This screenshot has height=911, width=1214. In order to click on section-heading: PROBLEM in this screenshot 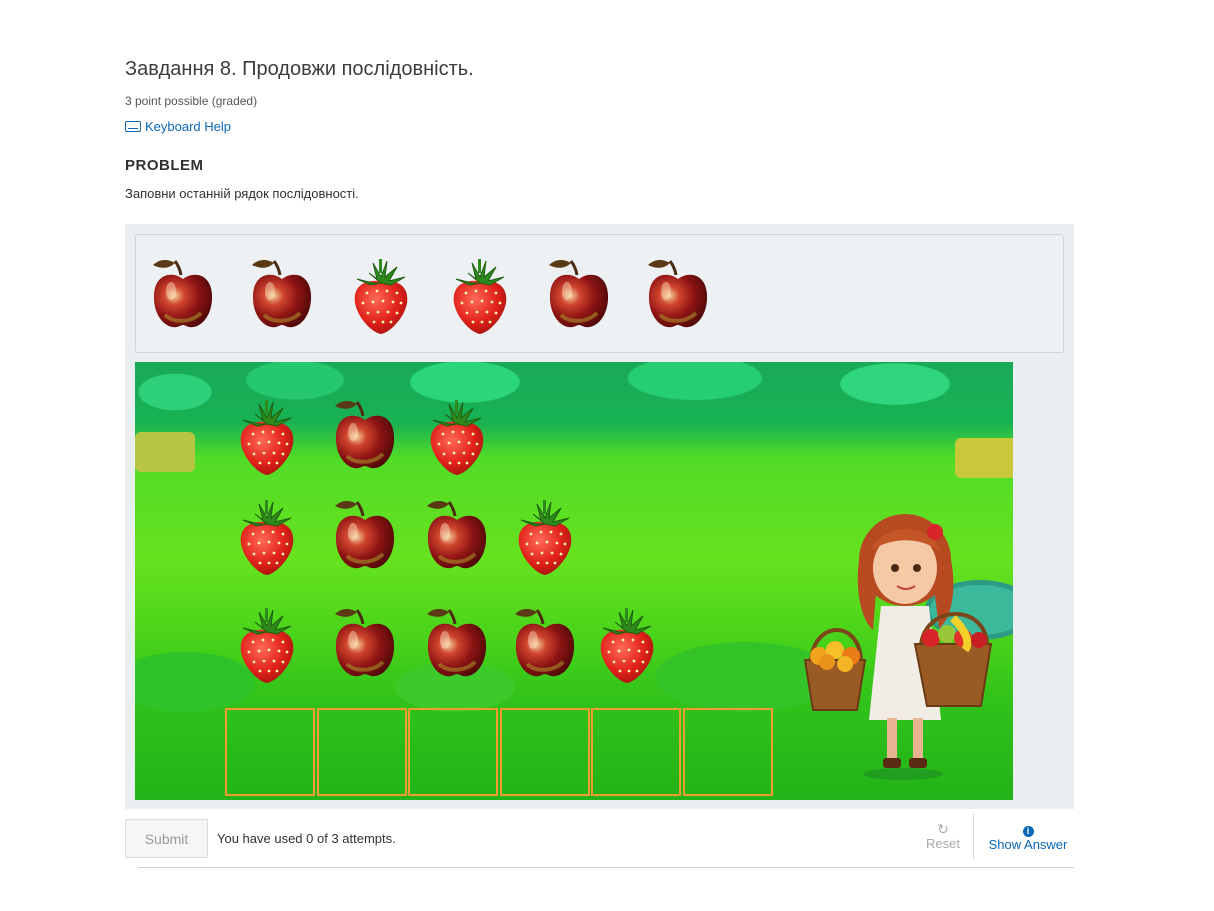, I will do `click(164, 165)`.